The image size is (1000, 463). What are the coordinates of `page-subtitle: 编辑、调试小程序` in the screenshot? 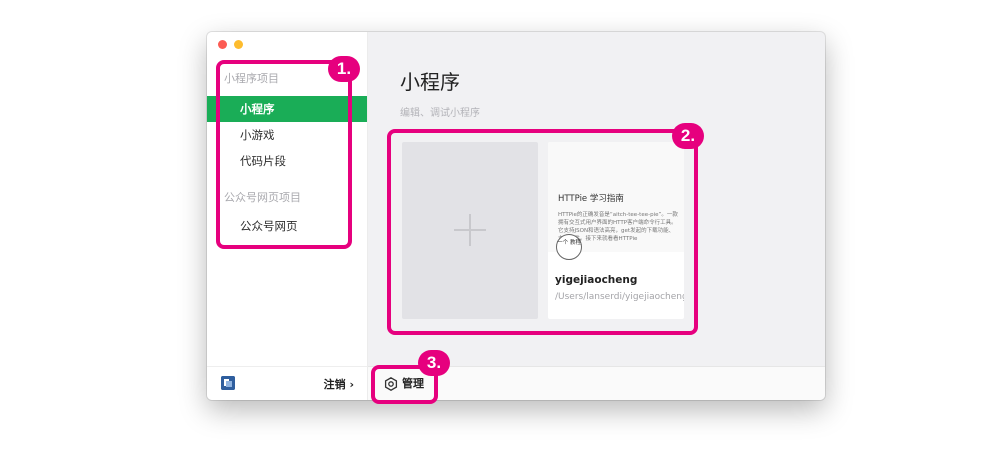 It's located at (440, 113).